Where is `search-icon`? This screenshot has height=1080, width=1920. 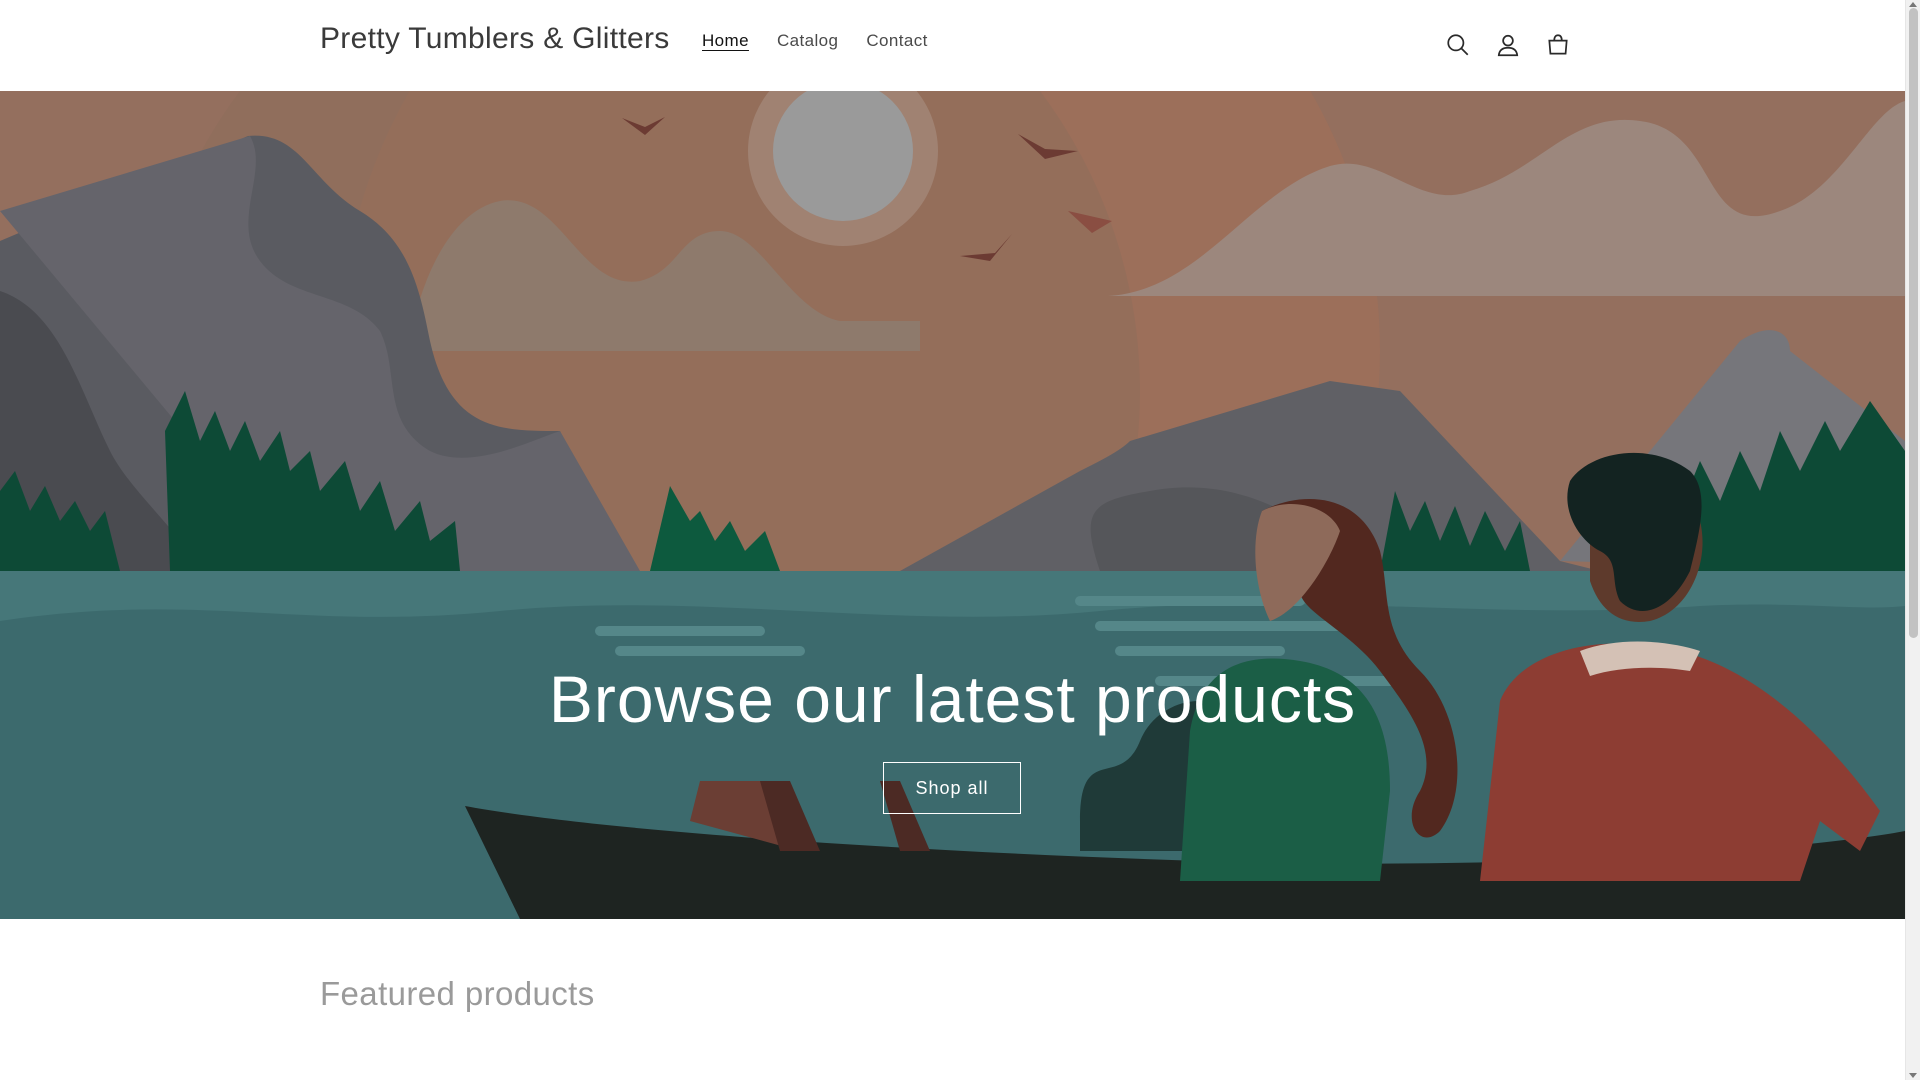
search-icon is located at coordinates (1458, 45).